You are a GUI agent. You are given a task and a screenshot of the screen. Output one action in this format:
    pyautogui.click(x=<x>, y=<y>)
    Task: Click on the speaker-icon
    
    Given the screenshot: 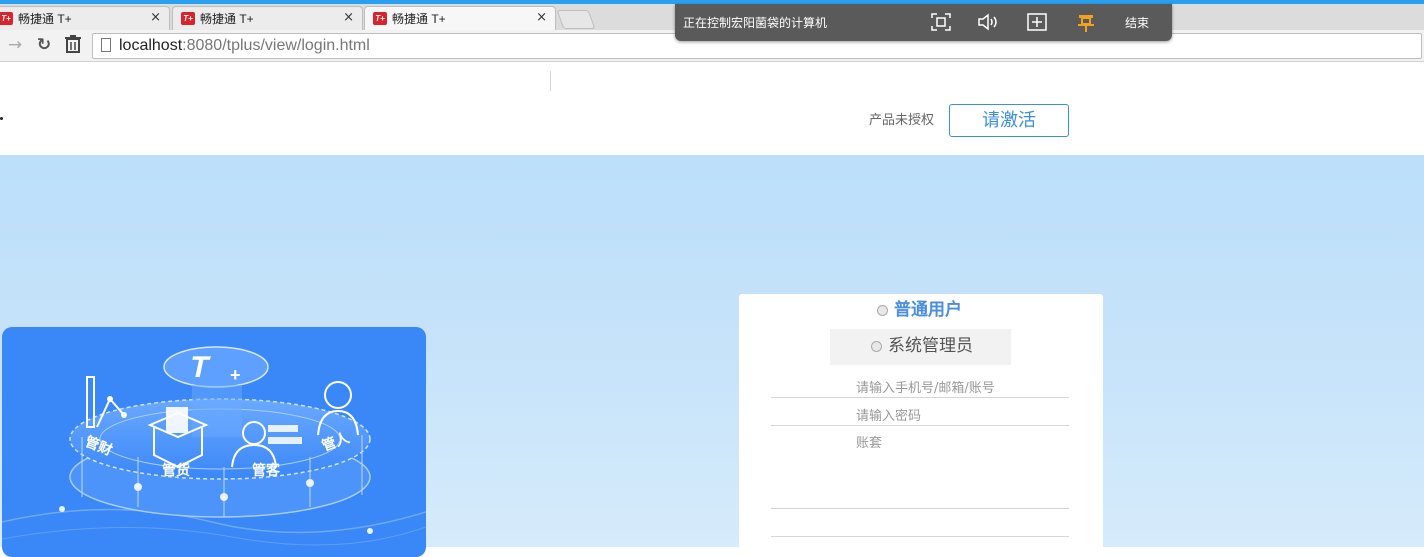 What is the action you would take?
    pyautogui.click(x=988, y=23)
    